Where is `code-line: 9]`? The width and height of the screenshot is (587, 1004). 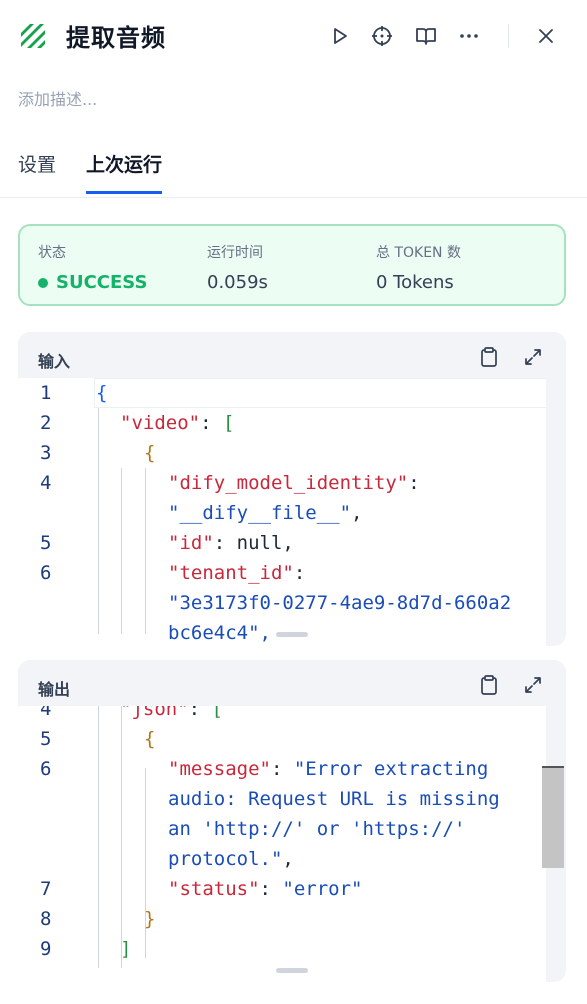
code-line: 9] is located at coordinates (282, 949).